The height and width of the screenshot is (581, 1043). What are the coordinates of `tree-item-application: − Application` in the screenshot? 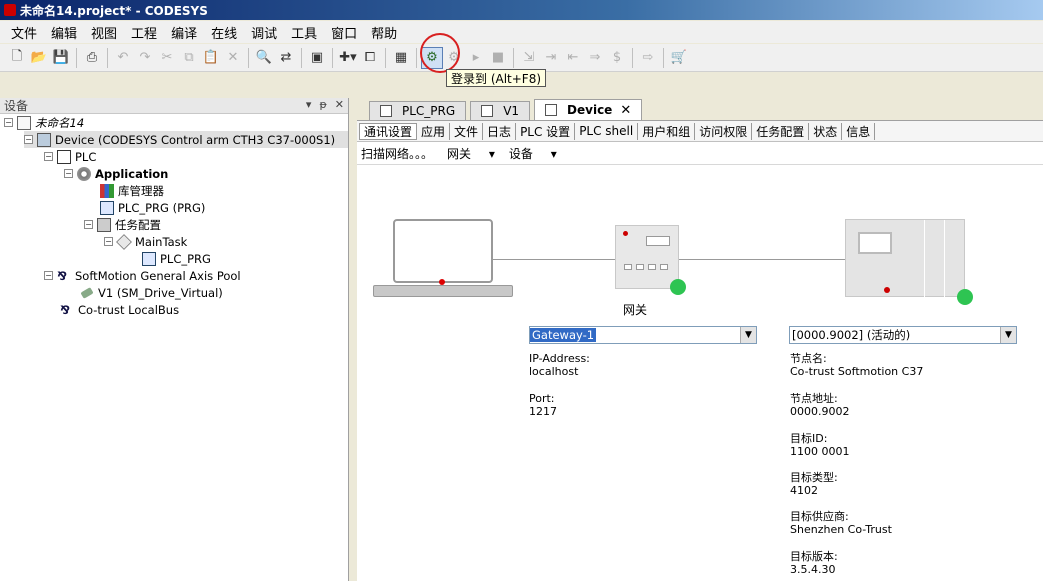 It's located at (116, 173).